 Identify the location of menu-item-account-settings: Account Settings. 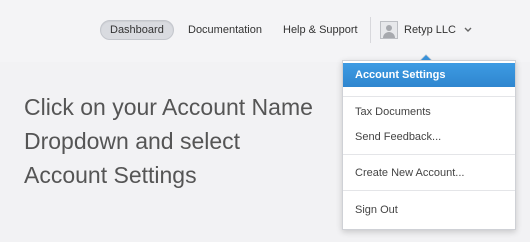
(429, 75).